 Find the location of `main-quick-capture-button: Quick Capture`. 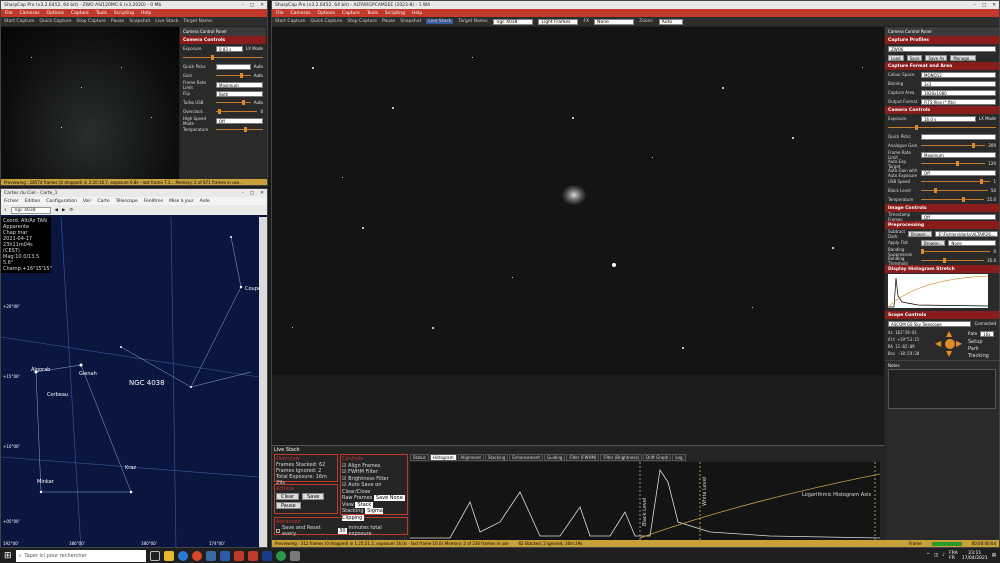

main-quick-capture-button: Quick Capture is located at coordinates (326, 21).